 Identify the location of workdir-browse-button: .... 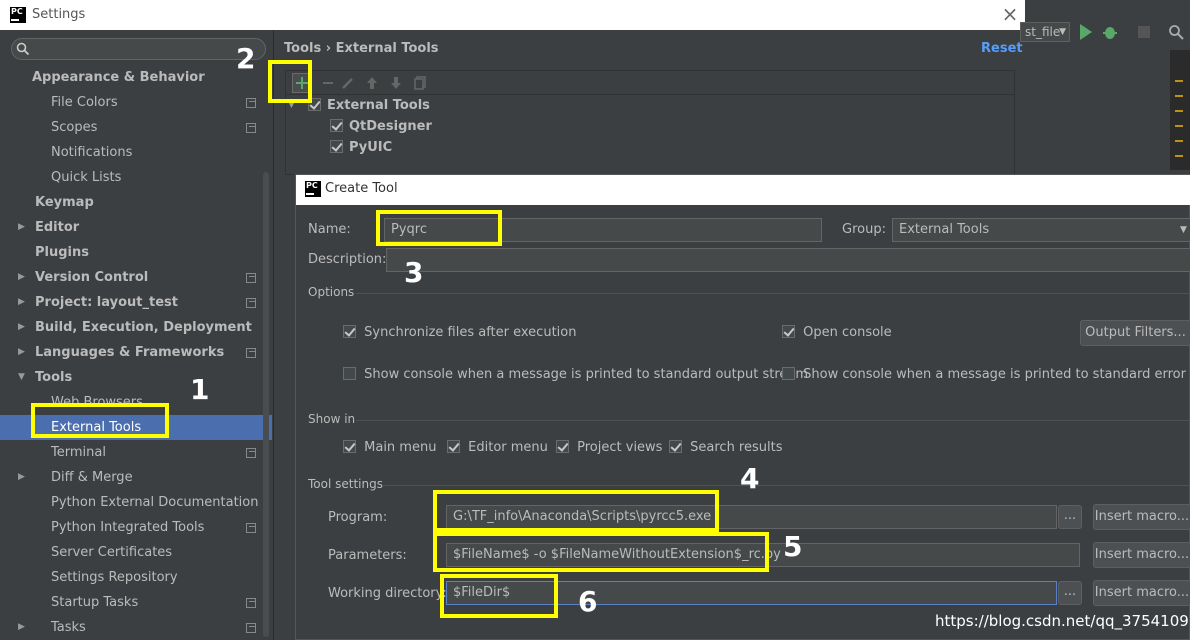
(1070, 593).